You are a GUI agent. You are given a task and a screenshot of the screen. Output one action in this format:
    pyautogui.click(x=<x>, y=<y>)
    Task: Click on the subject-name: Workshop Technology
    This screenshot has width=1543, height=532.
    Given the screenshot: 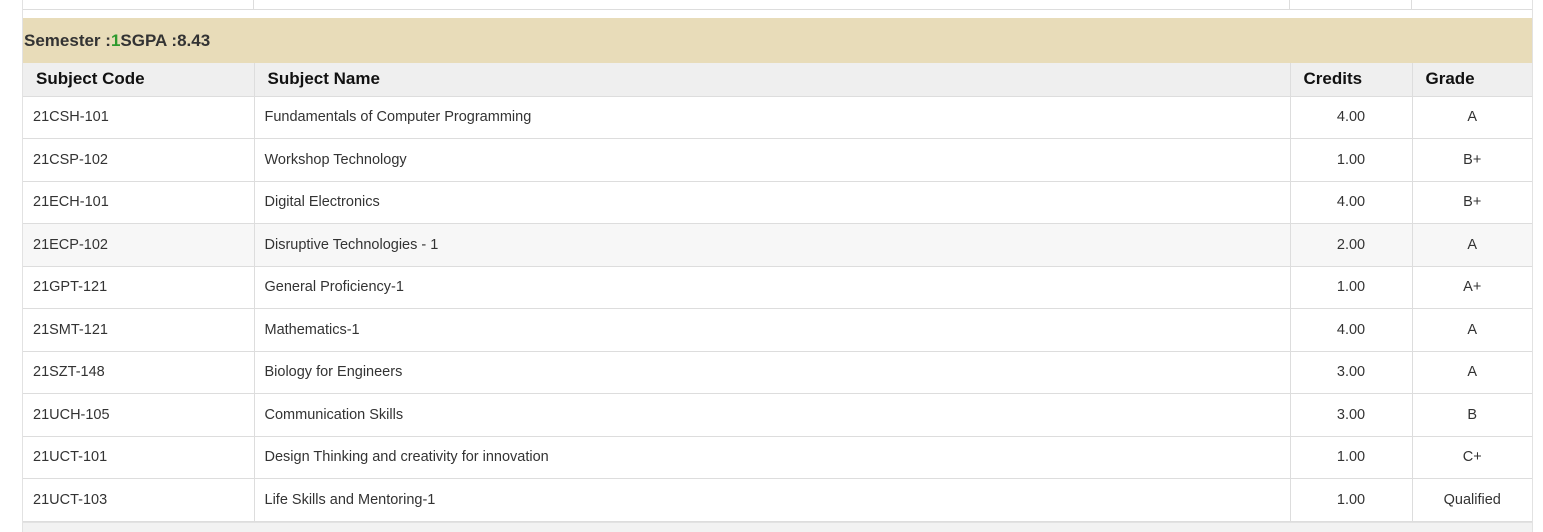 What is the action you would take?
    pyautogui.click(x=772, y=160)
    